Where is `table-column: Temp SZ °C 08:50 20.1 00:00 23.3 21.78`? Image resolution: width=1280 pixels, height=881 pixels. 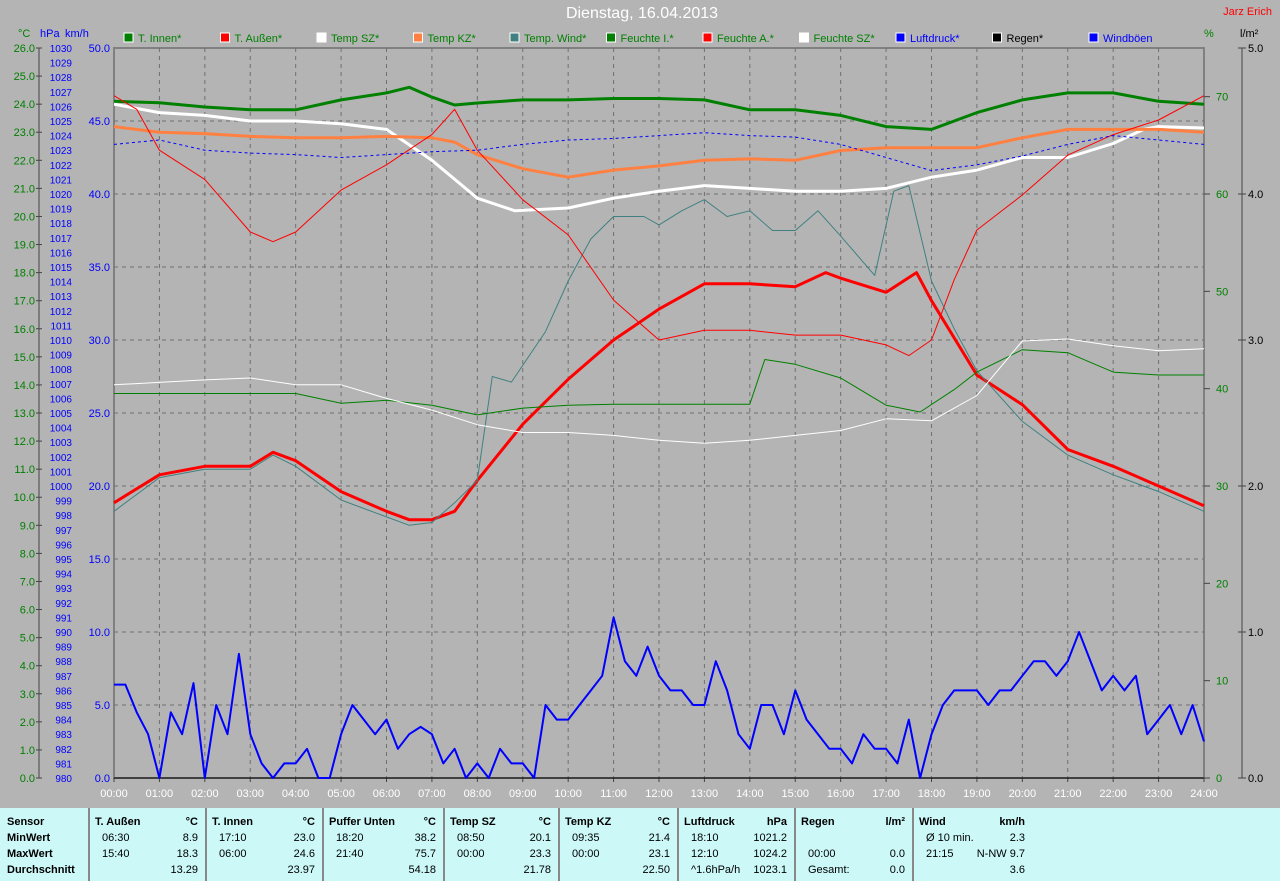
table-column: Temp SZ °C 08:50 20.1 00:00 23.3 21.78 is located at coordinates (501, 844).